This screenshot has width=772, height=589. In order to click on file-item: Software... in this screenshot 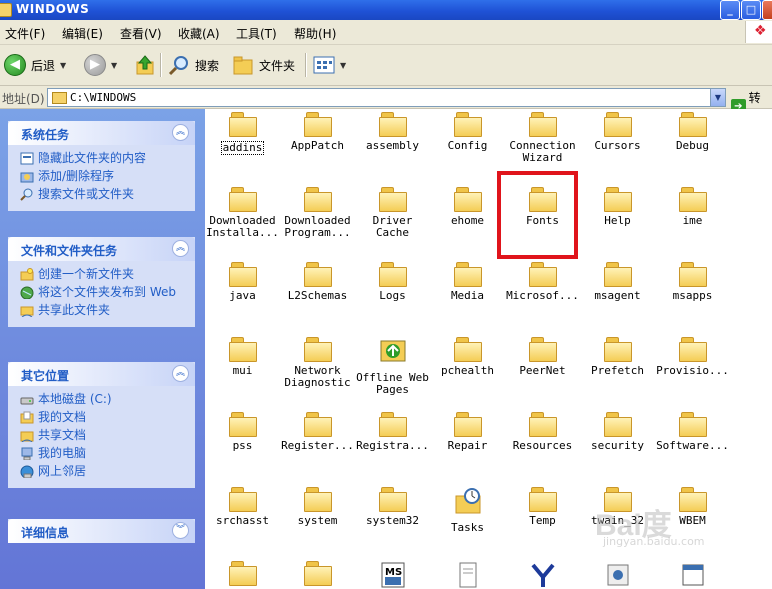, I will do `click(692, 432)`.